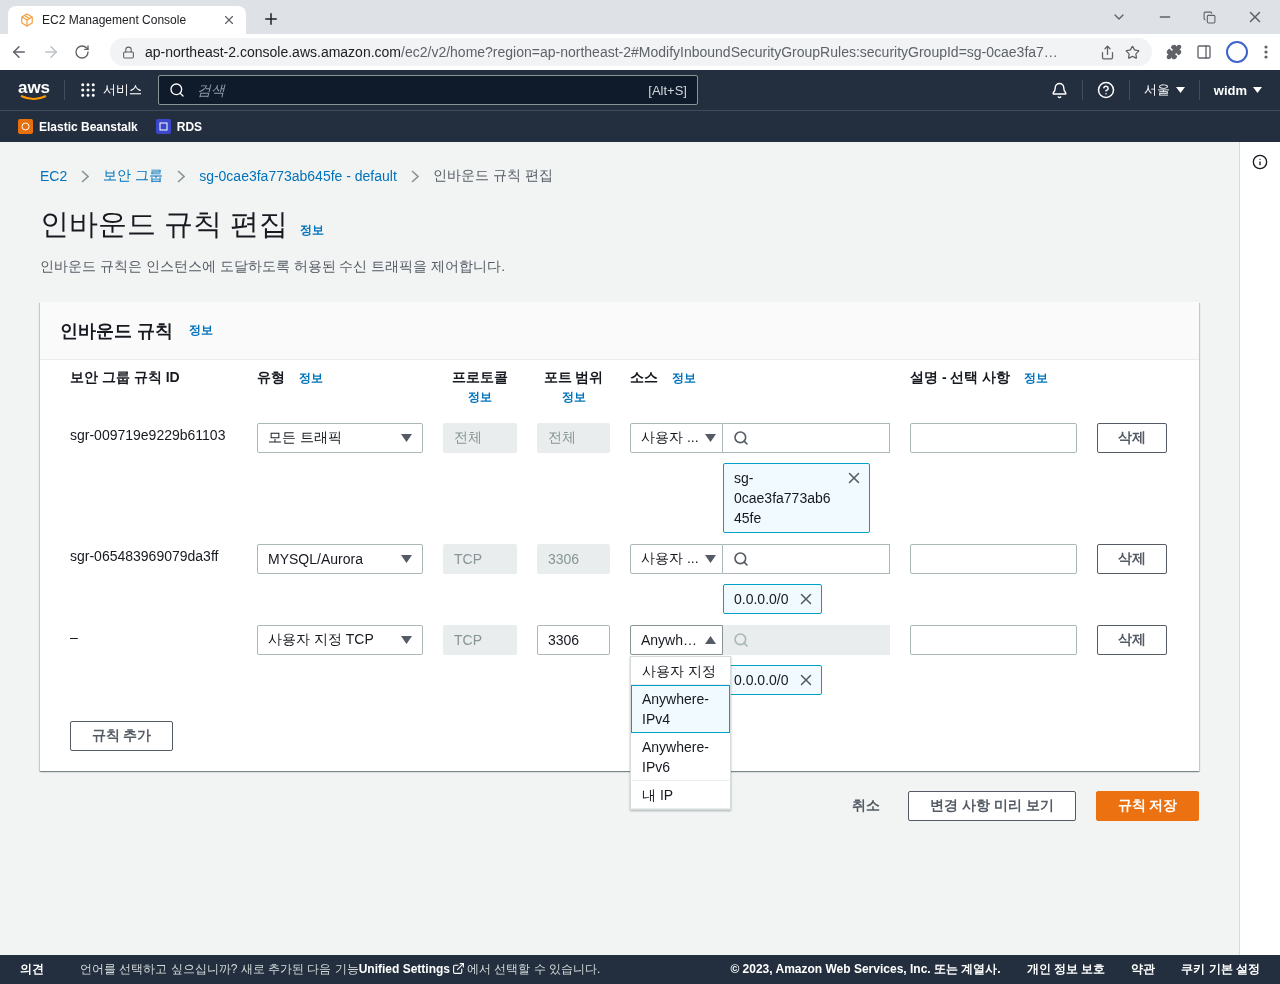 This screenshot has height=984, width=1280. What do you see at coordinates (573, 438) in the screenshot?
I see `port-field: 전체` at bounding box center [573, 438].